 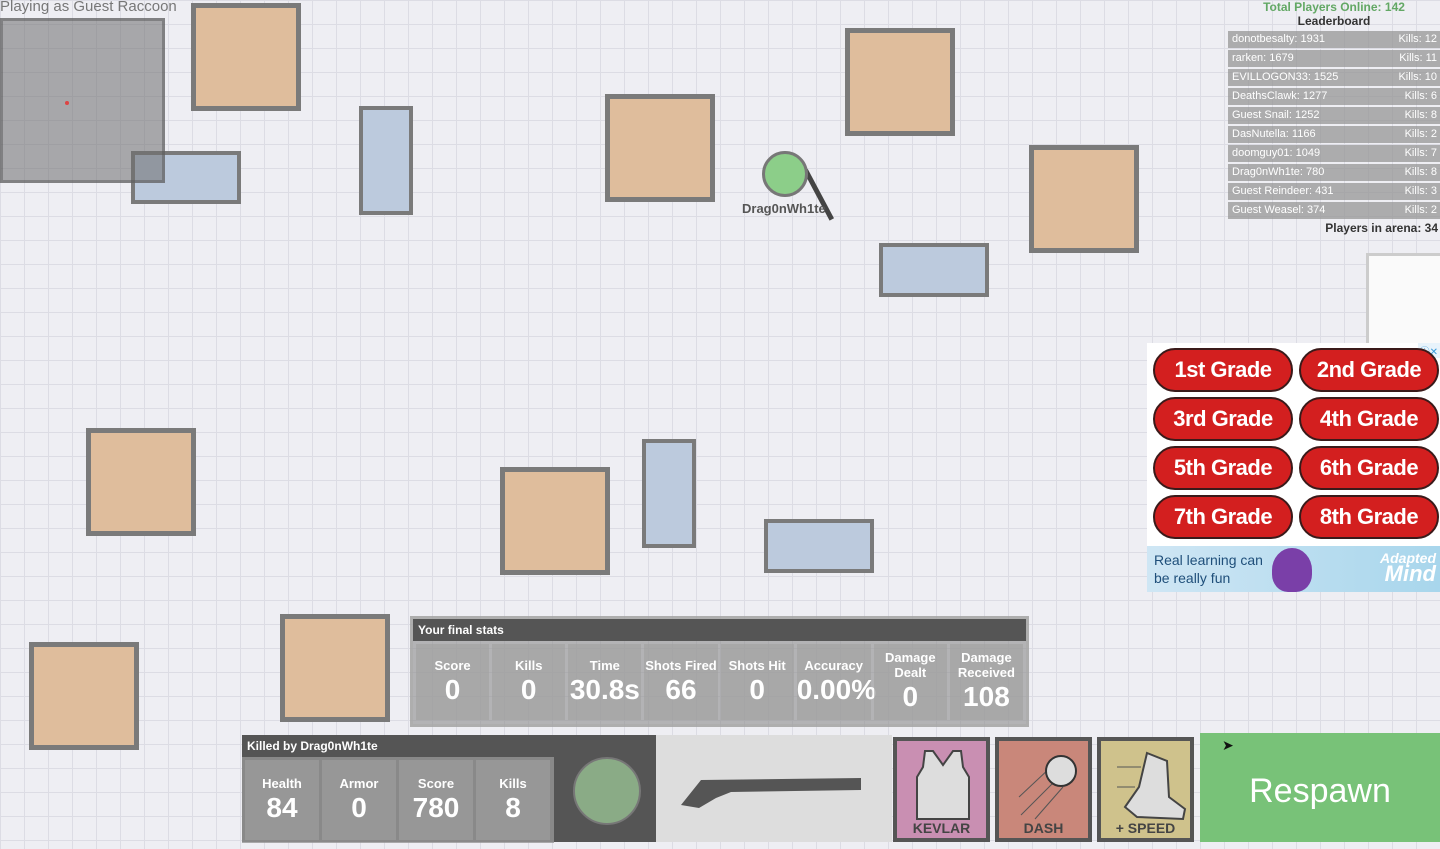 What do you see at coordinates (836, 689) in the screenshot?
I see `stat-value: 0.00%` at bounding box center [836, 689].